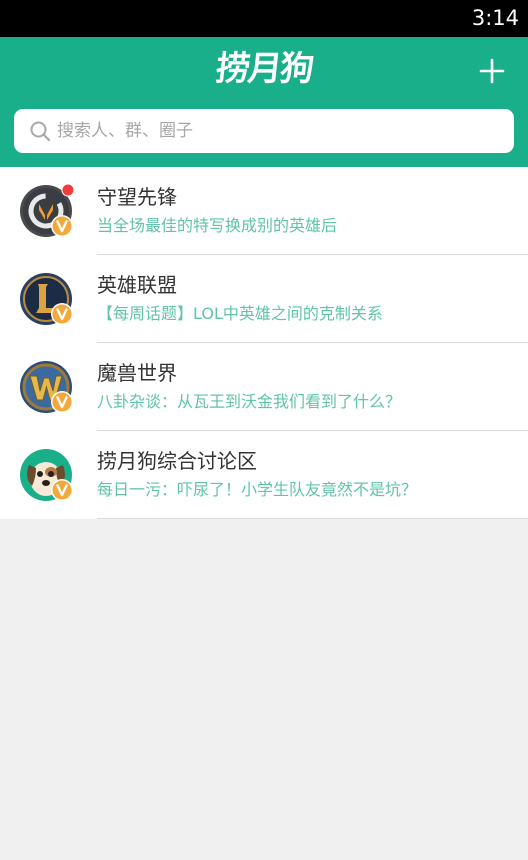 The image size is (528, 860). Describe the element at coordinates (217, 225) in the screenshot. I see `item-latest-post: 当全场最佳的特写换成别的英雄后` at that location.